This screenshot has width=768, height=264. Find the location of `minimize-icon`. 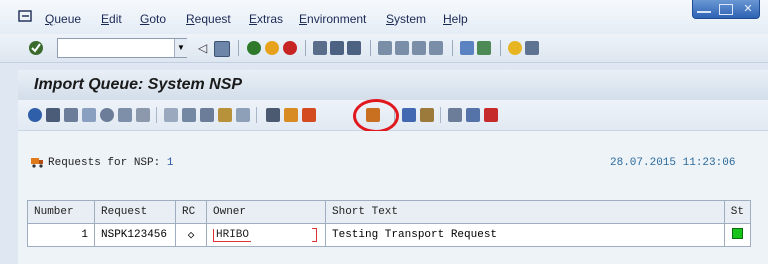

minimize-icon is located at coordinates (704, 9).